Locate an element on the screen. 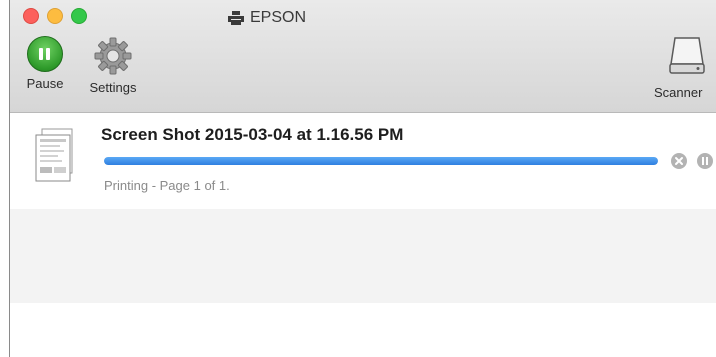 The width and height of the screenshot is (716, 357). settings-button: Settings is located at coordinates (113, 65).